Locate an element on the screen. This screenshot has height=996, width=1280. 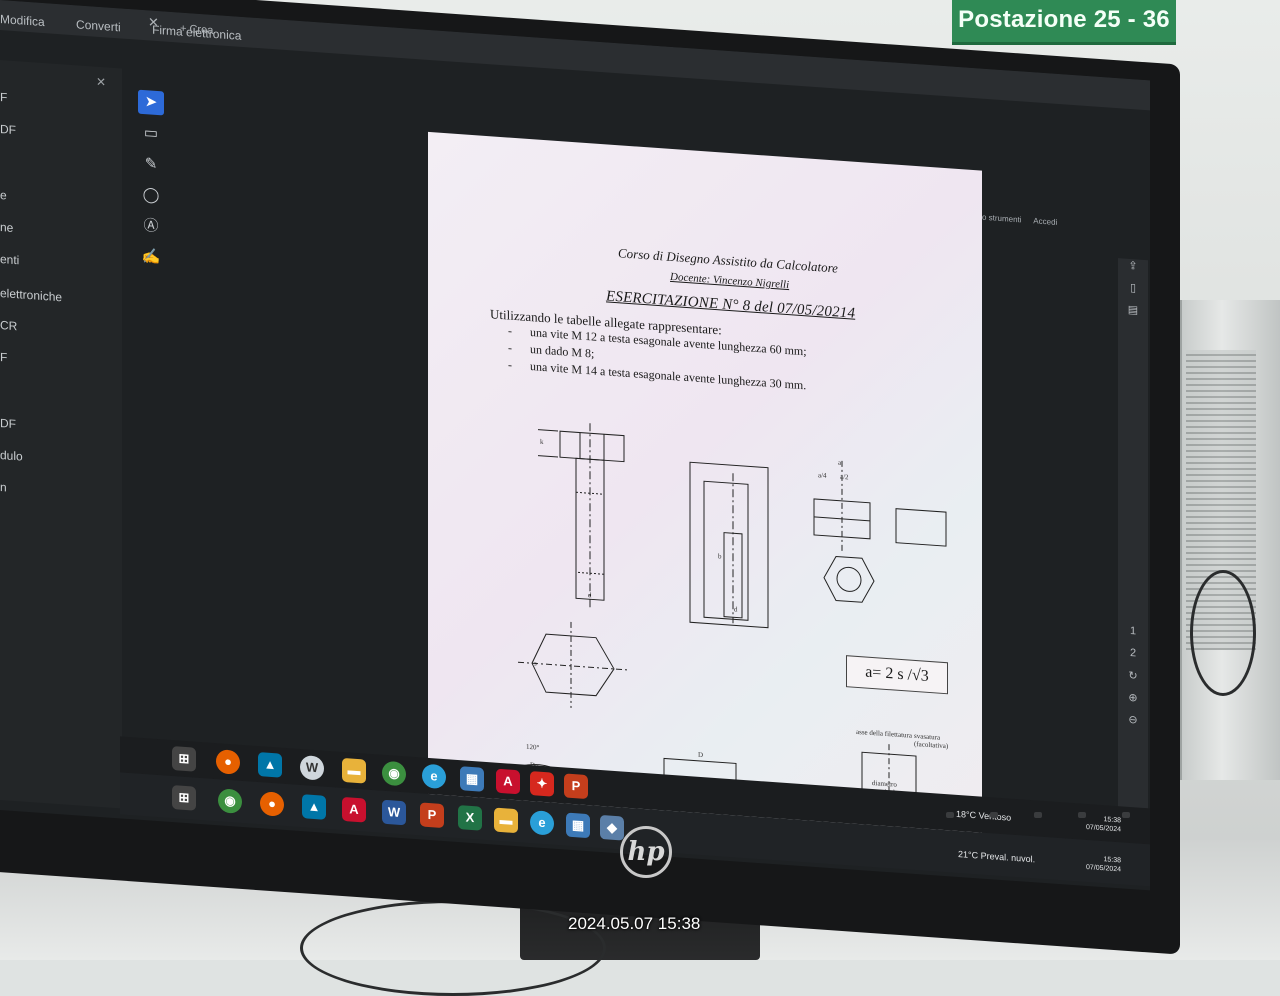
panel-item: n is located at coordinates (3, 487).